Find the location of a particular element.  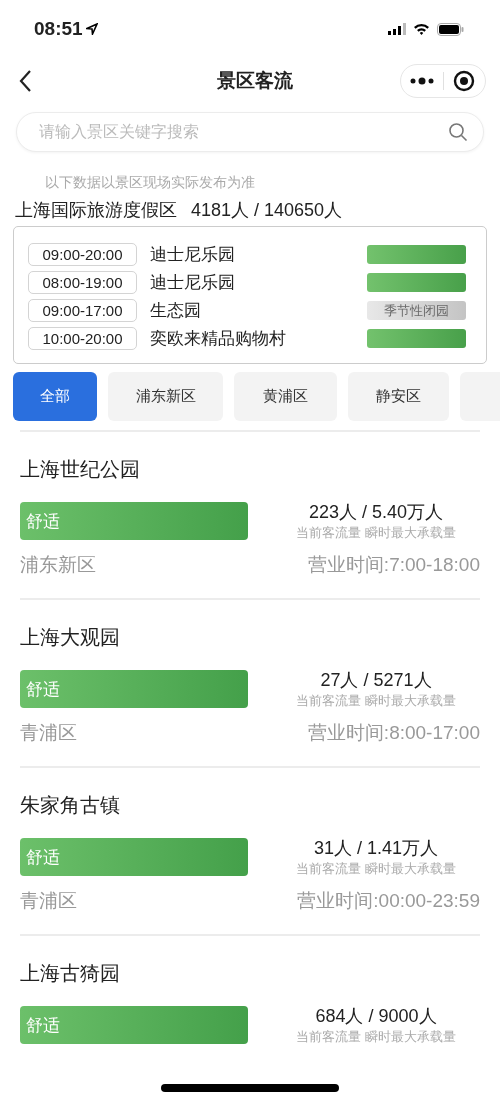

visitor-count: 27人 / 5271人 is located at coordinates (376, 680).